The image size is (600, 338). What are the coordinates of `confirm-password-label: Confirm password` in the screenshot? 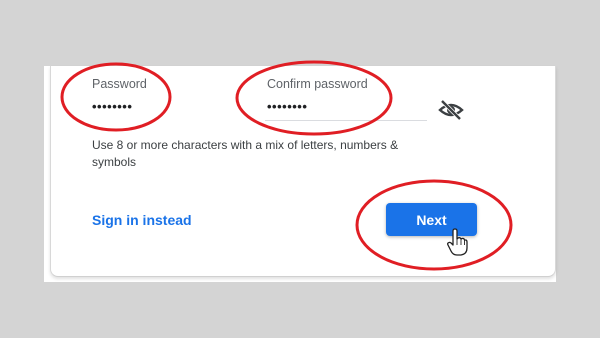 It's located at (317, 84).